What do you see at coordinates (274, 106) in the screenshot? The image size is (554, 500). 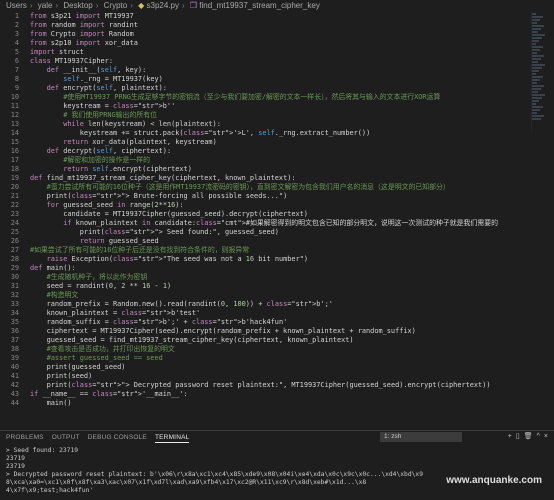 I see `code-line: 11 keystream = class="str">b''` at bounding box center [274, 106].